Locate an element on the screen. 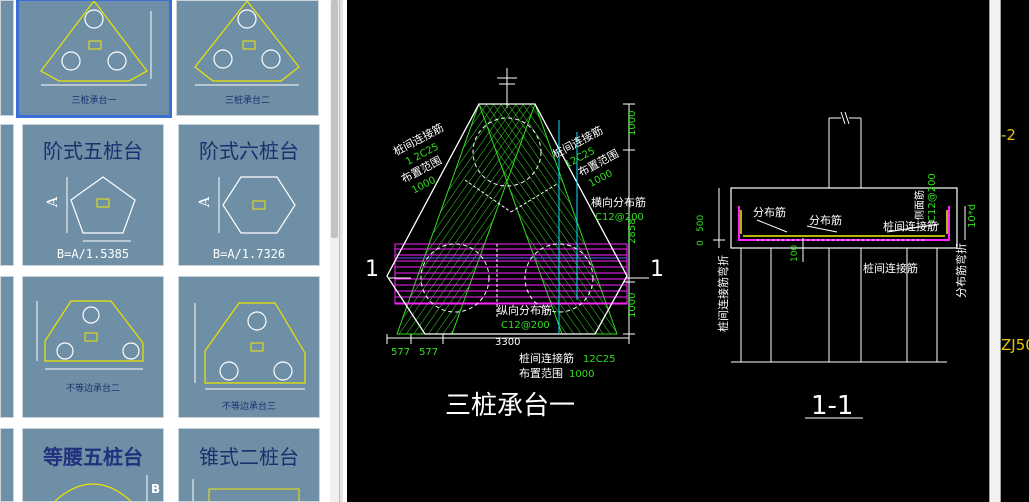 The image size is (1029, 502). dim-left-a: 577 is located at coordinates (400, 352).